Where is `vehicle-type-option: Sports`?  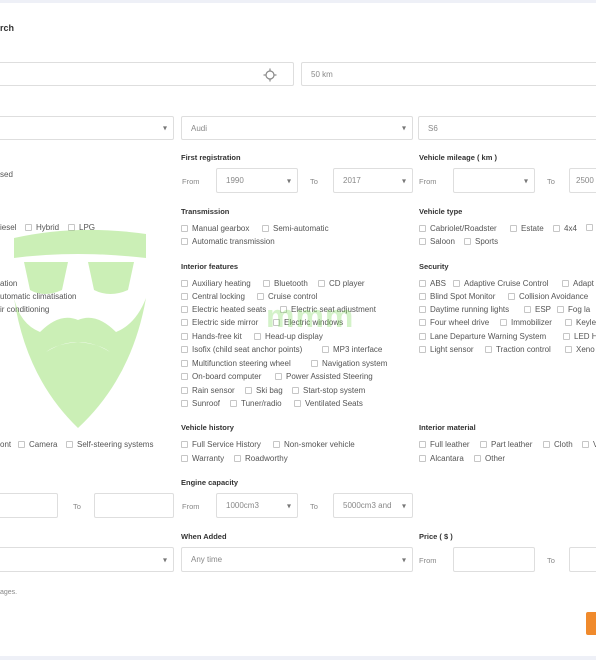 vehicle-type-option: Sports is located at coordinates (481, 241).